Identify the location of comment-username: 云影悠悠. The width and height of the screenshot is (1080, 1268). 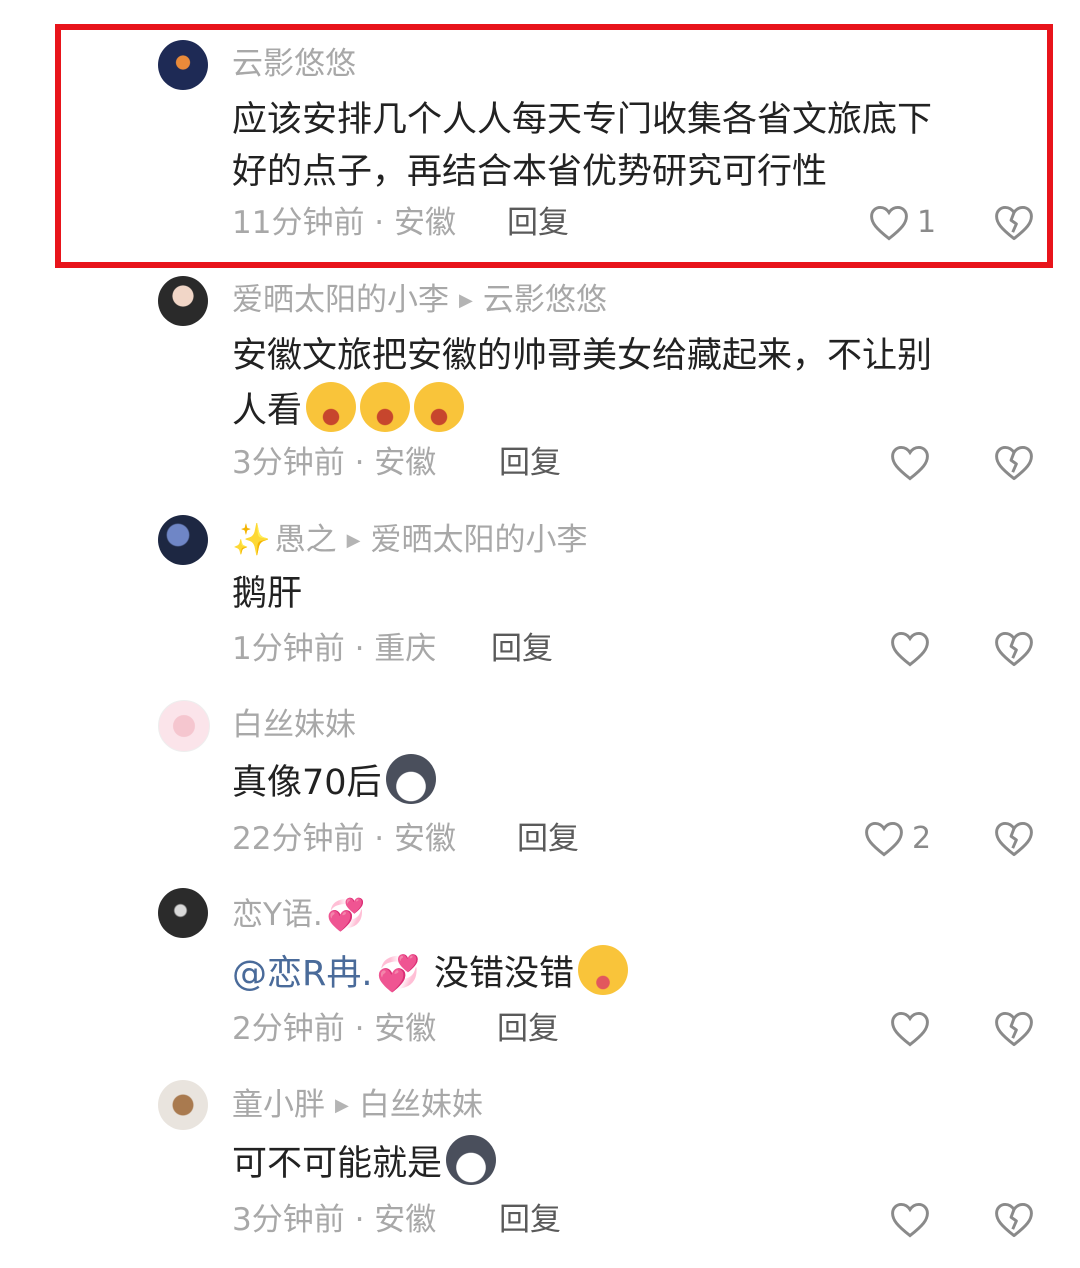
(294, 64).